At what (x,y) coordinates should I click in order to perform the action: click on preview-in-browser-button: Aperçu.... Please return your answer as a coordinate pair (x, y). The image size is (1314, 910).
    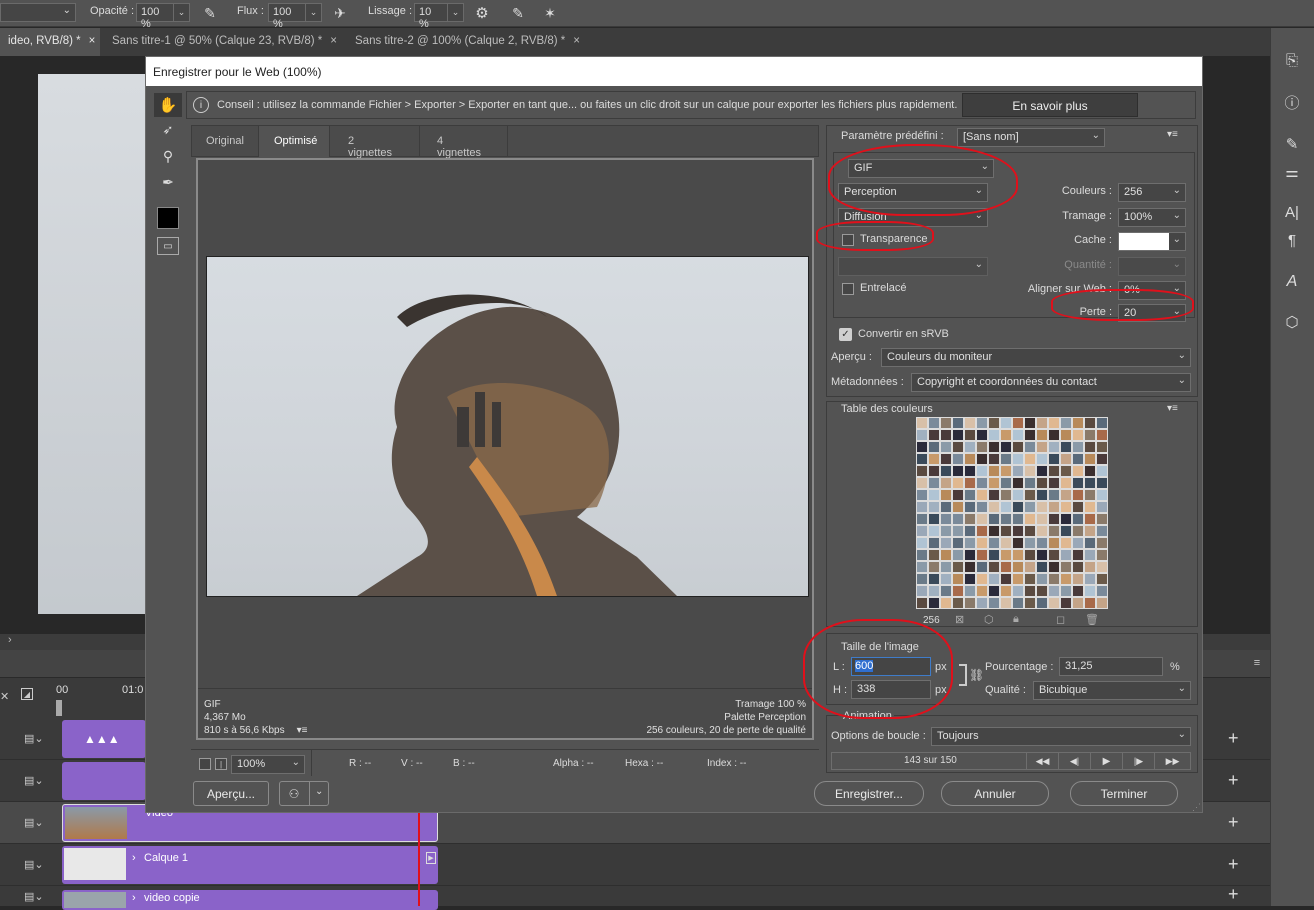
    Looking at the image, I should click on (231, 793).